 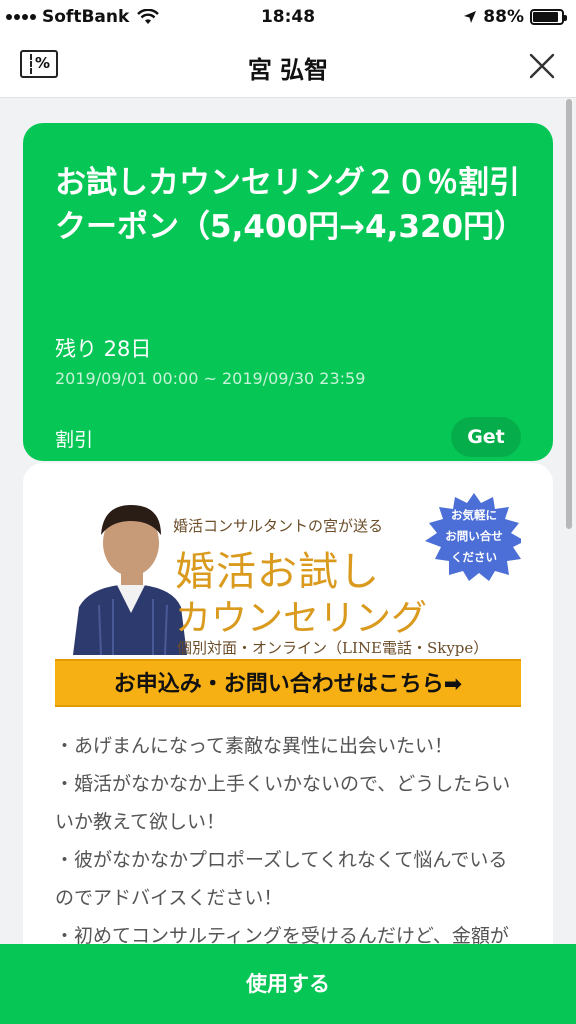 I want to click on banner-subtitle: 婚活コンサルタントの宮が送る, so click(x=278, y=526).